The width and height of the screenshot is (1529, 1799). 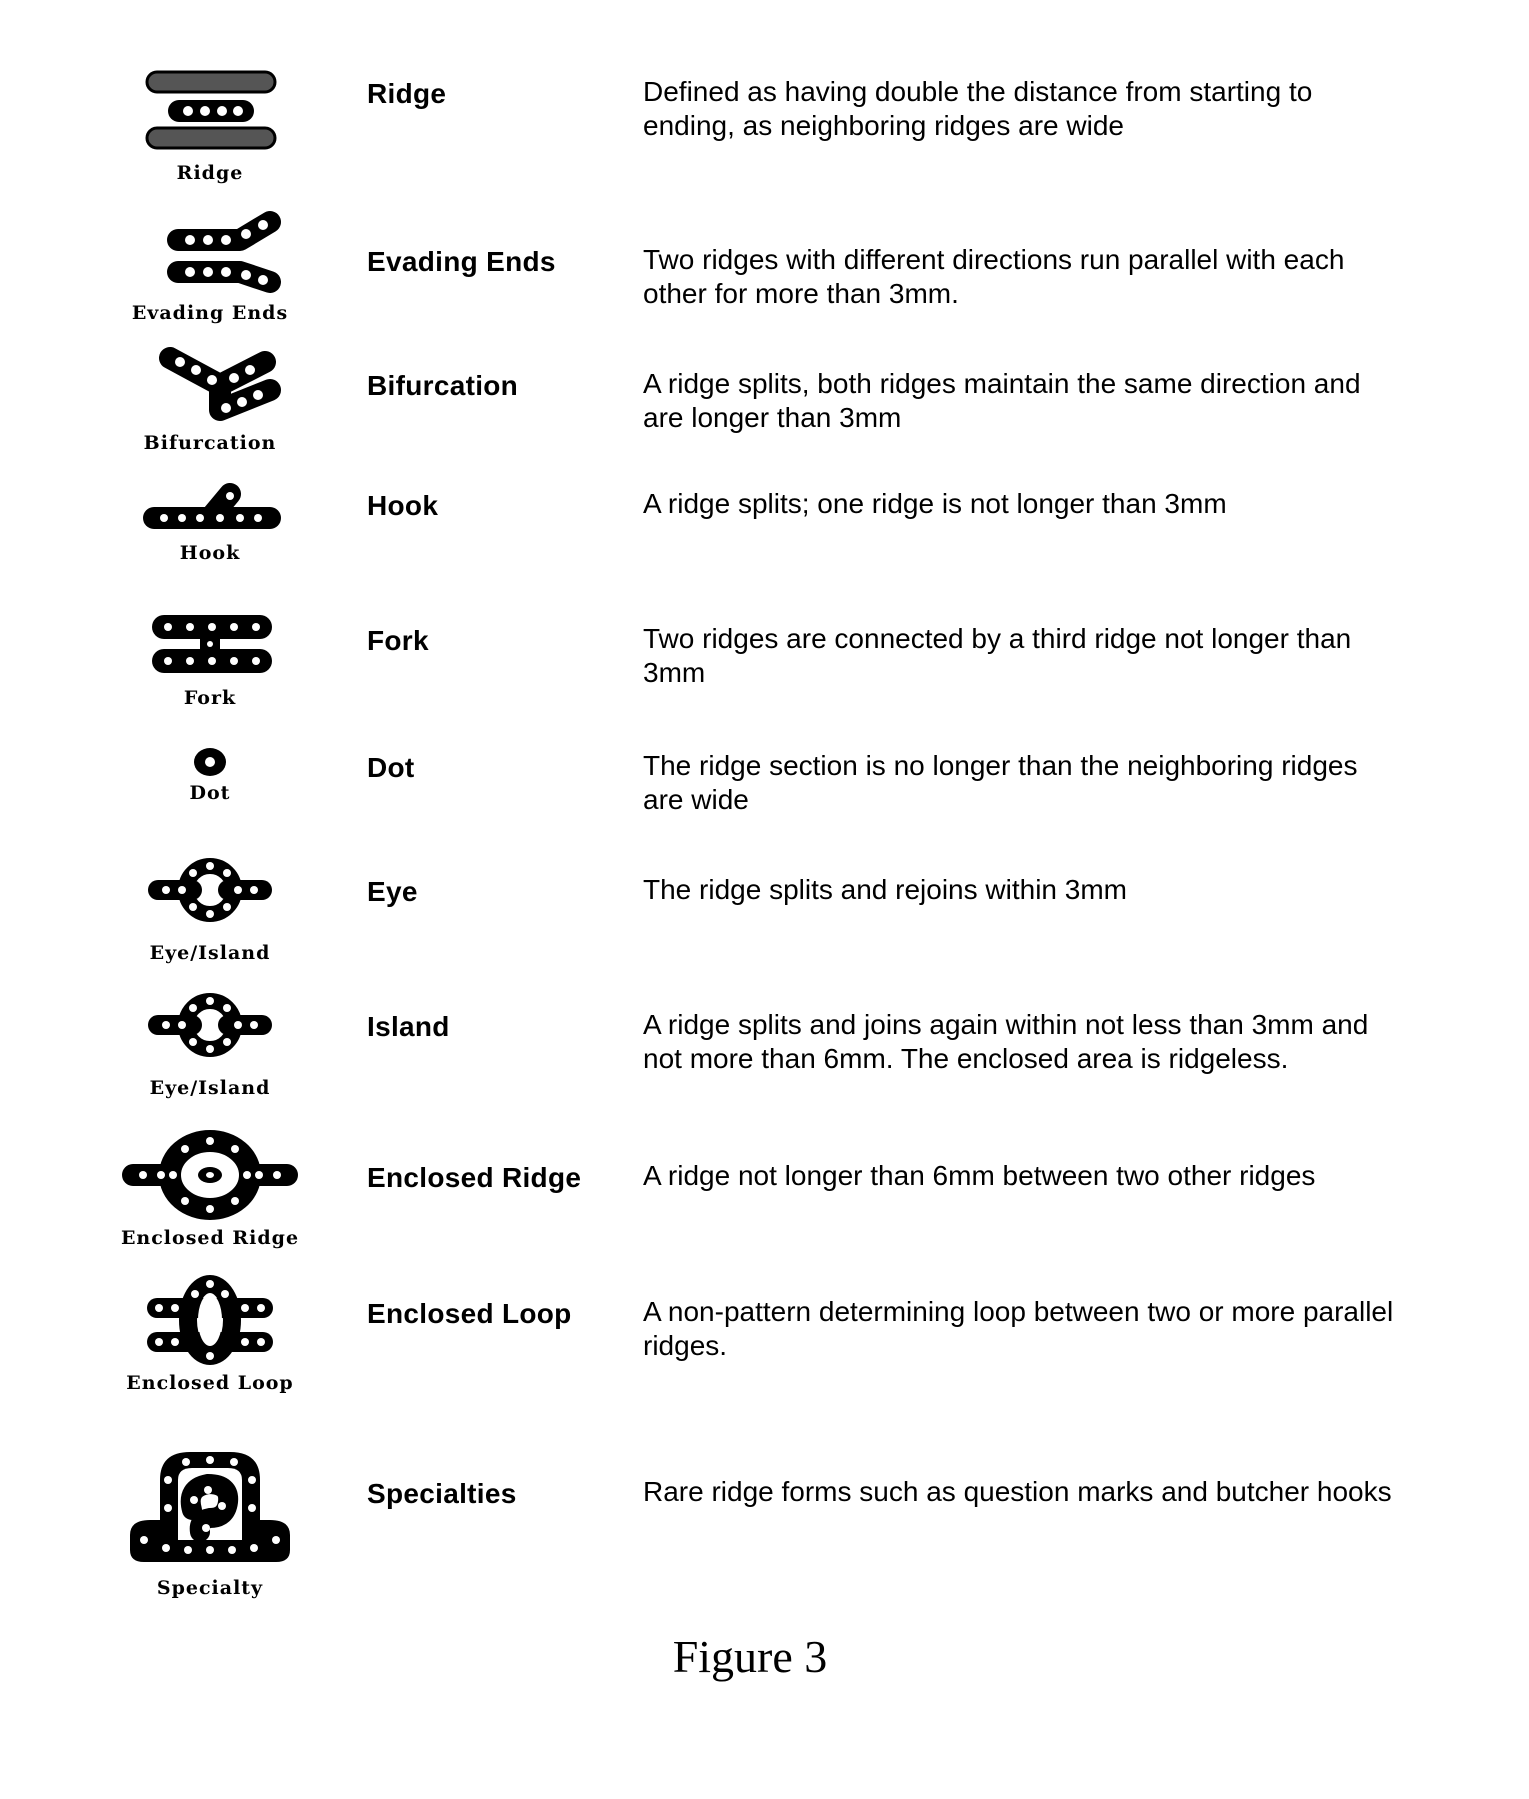 I want to click on icon-cell: Hook, so click(x=210, y=522).